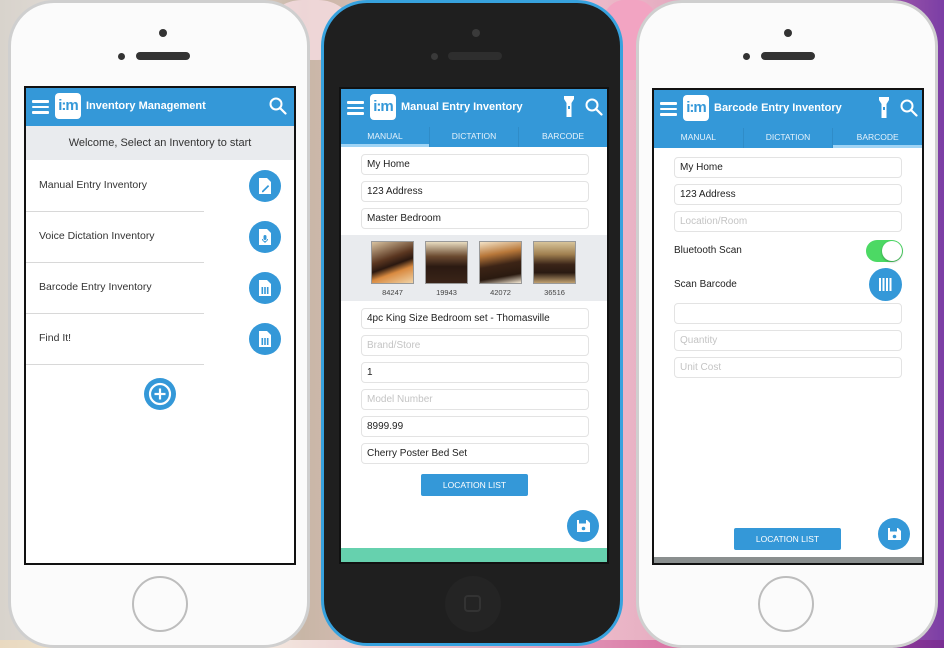 The image size is (944, 648). I want to click on add-inventory-button, so click(160, 394).